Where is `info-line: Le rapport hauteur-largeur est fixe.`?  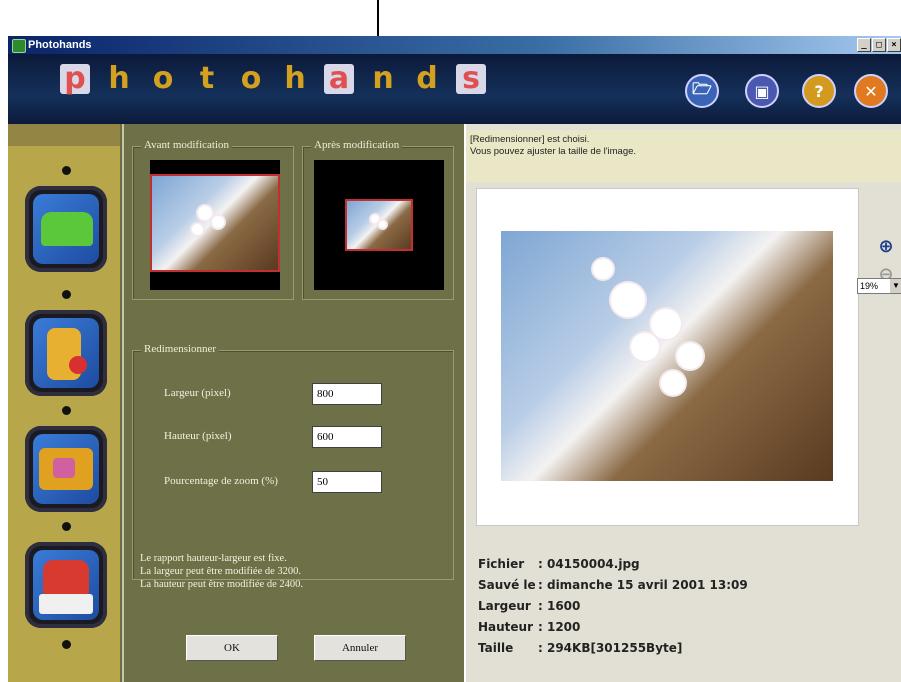
info-line: Le rapport hauteur-largeur est fixe. is located at coordinates (213, 558).